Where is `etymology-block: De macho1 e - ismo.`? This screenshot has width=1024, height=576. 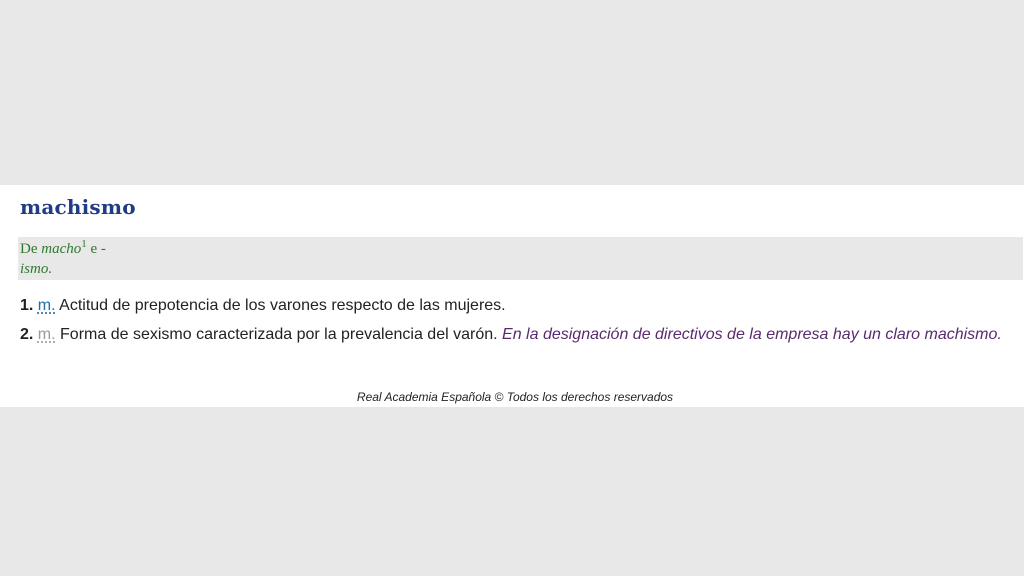 etymology-block: De macho1 e - ismo. is located at coordinates (520, 258).